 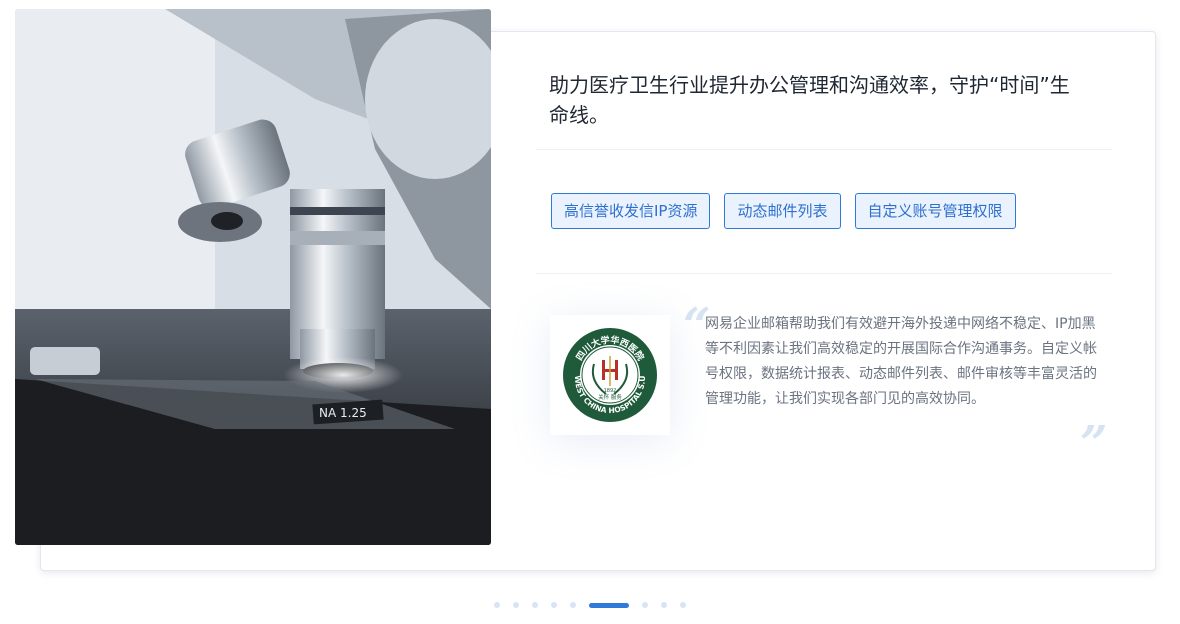 What do you see at coordinates (809, 100) in the screenshot?
I see `case-headline: 助力医疗卫生行业提升办公管理和沟通效率，守护“时间”生命线。` at bounding box center [809, 100].